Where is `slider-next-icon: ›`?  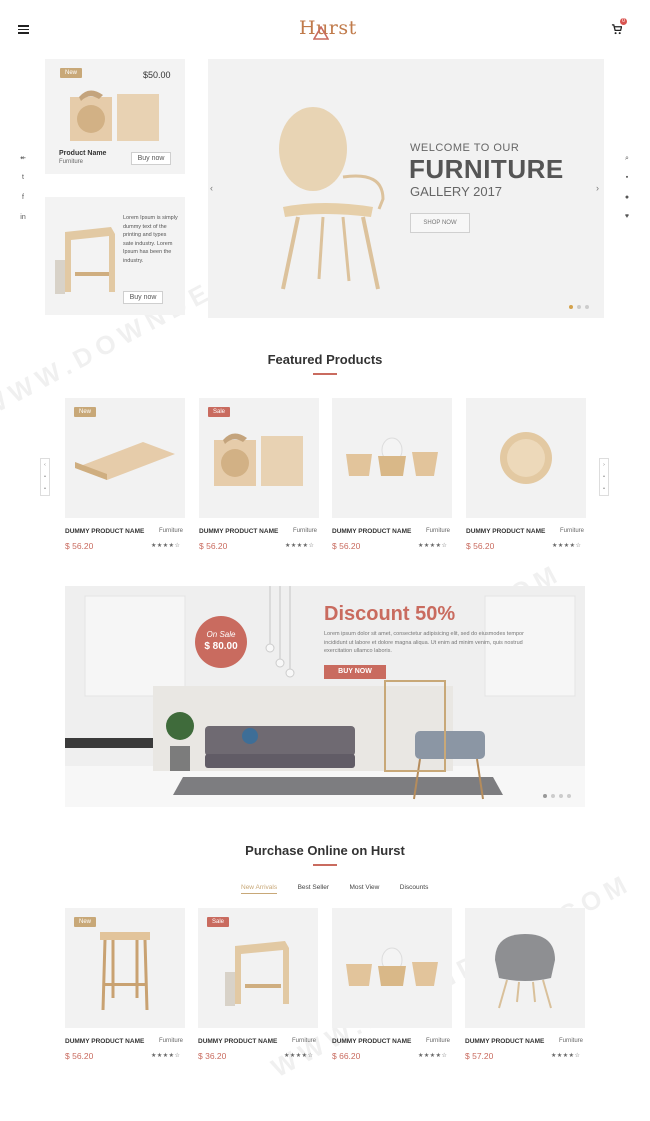
slider-next-icon: › is located at coordinates (597, 188).